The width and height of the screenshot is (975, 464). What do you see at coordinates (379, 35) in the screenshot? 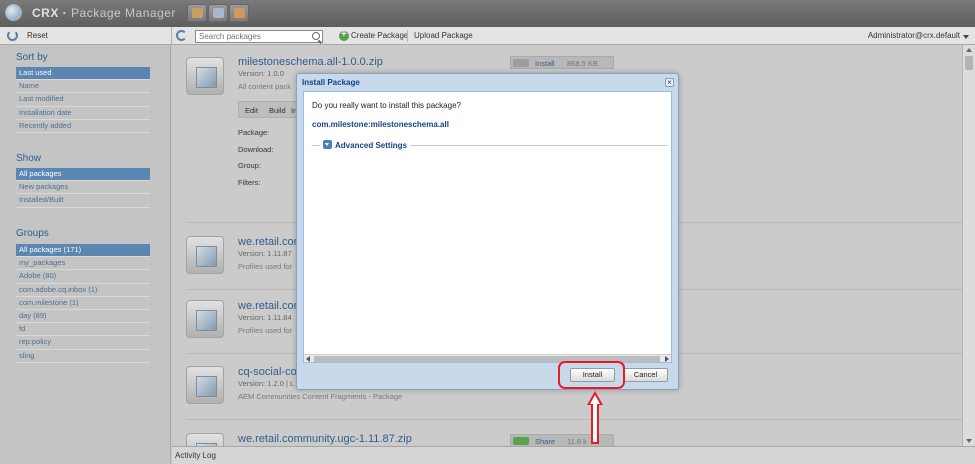
I see `create-package-button: Create Package` at bounding box center [379, 35].